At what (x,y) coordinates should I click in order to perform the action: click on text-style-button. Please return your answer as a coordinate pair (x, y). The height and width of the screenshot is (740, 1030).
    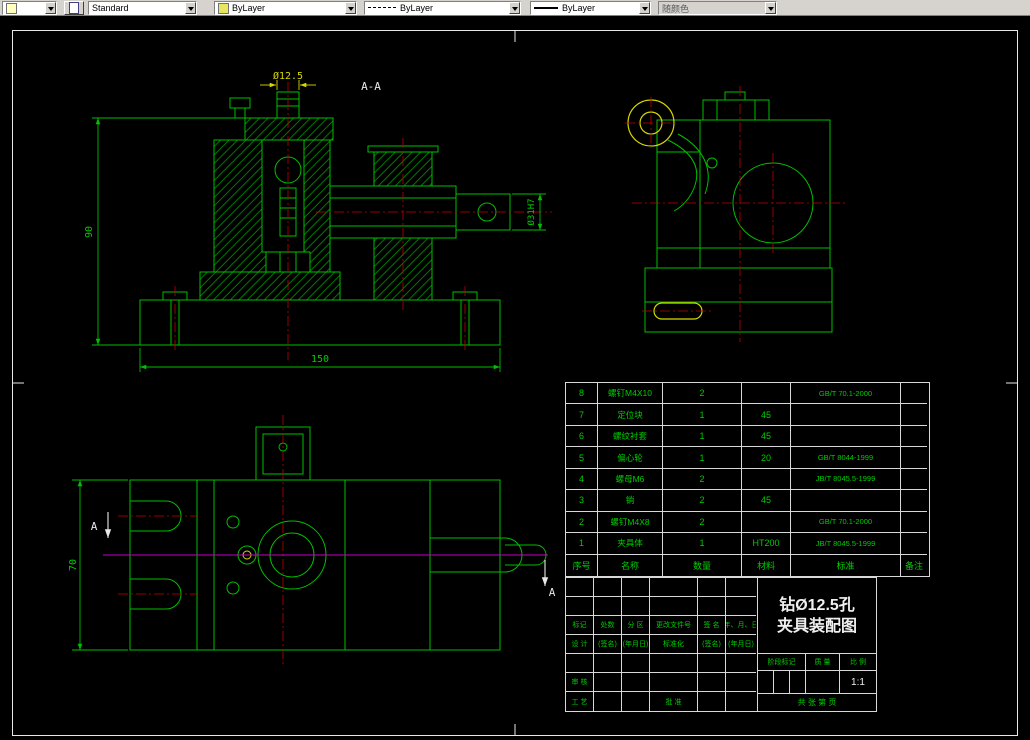
    Looking at the image, I should click on (74, 8).